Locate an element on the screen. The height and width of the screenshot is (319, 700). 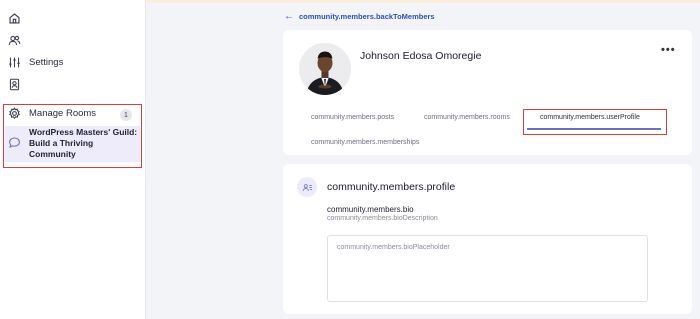
nav-settings-label: Settings is located at coordinates (46, 62).